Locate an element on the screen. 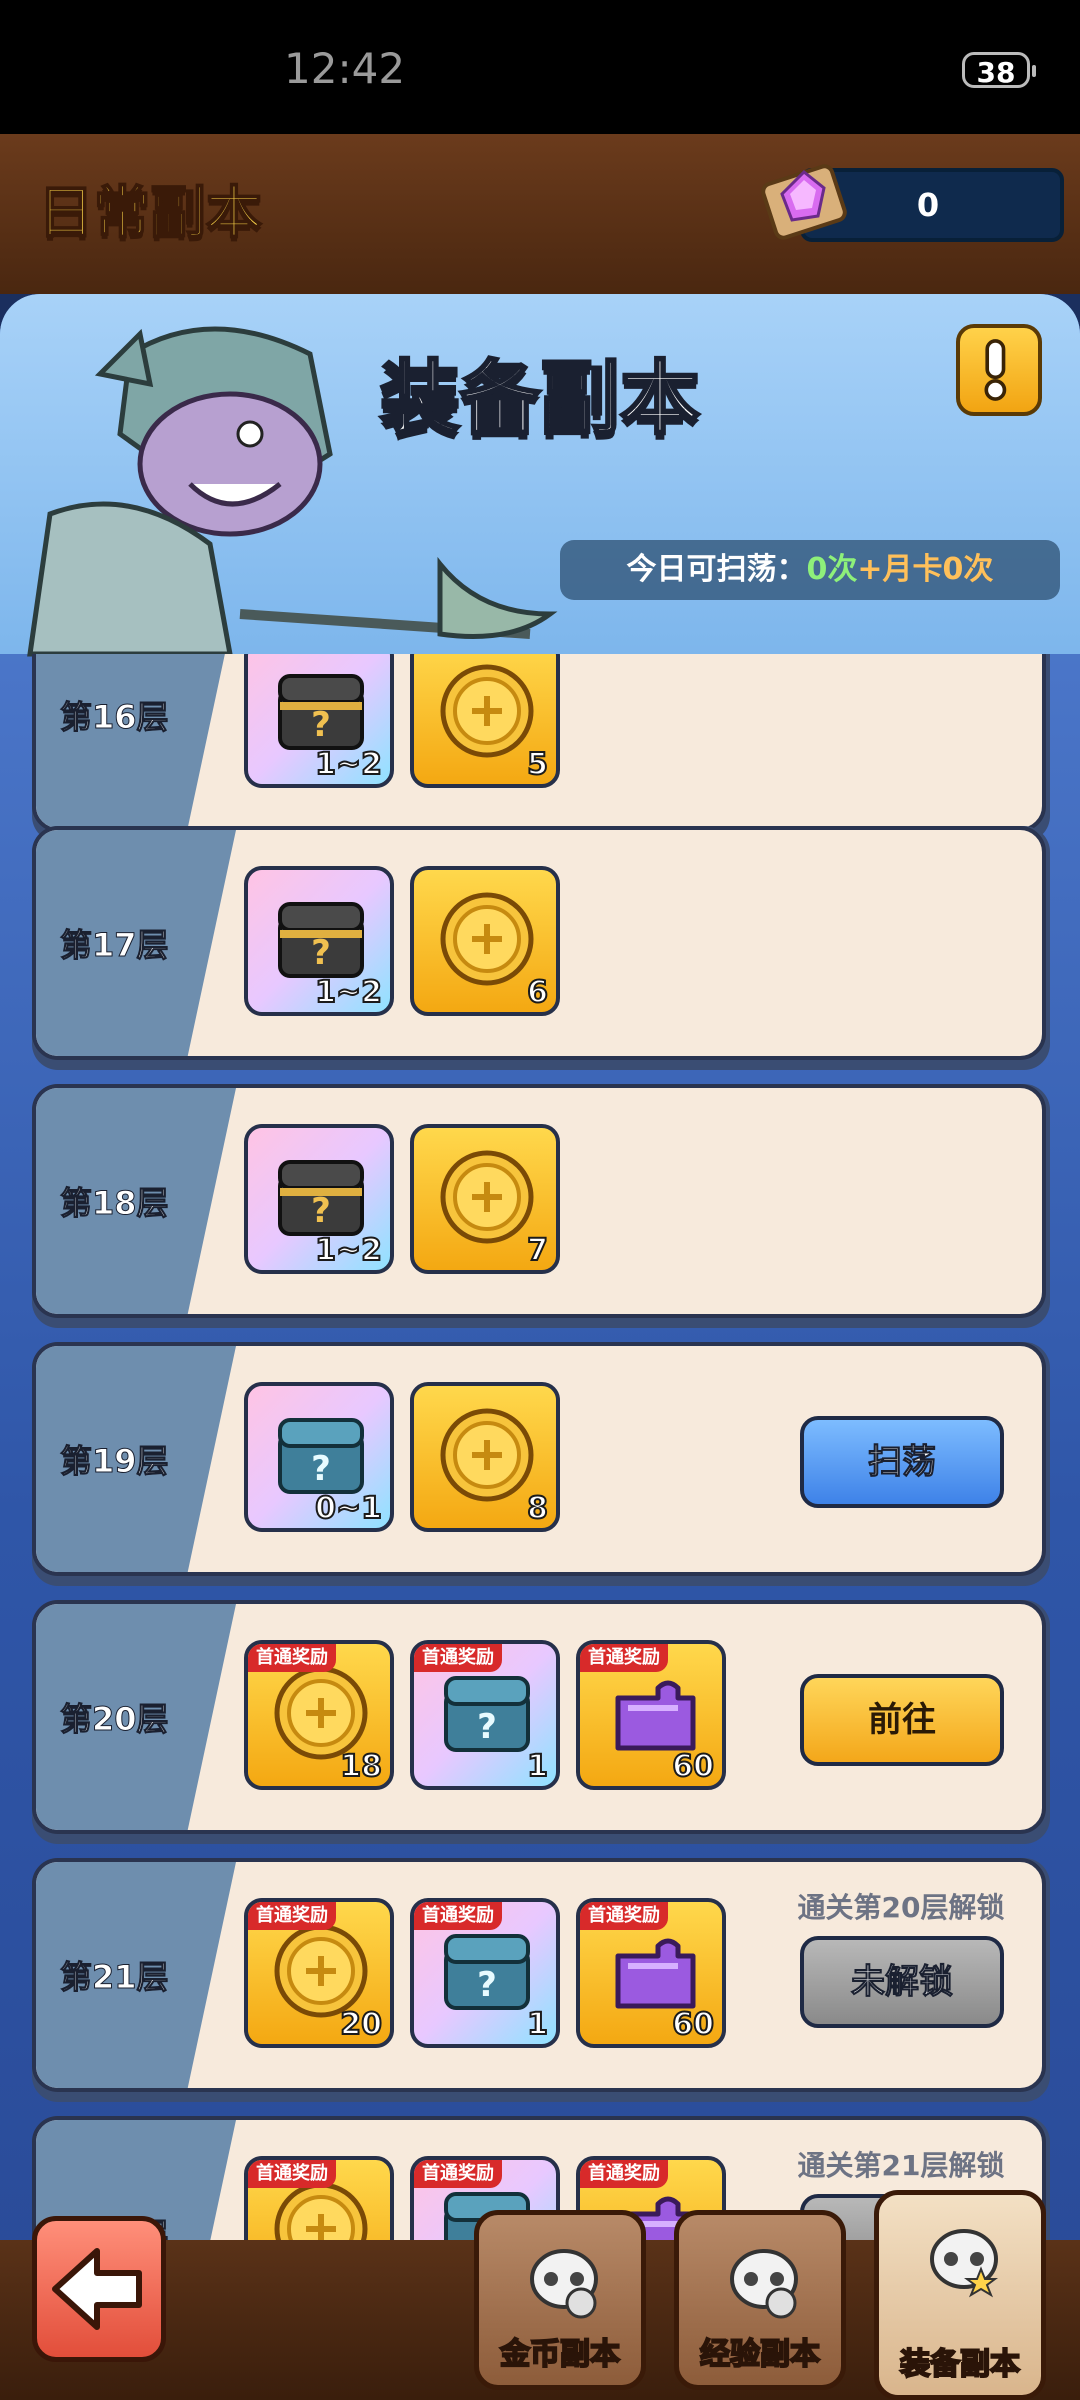  scroll-gem-icon is located at coordinates (804, 202).